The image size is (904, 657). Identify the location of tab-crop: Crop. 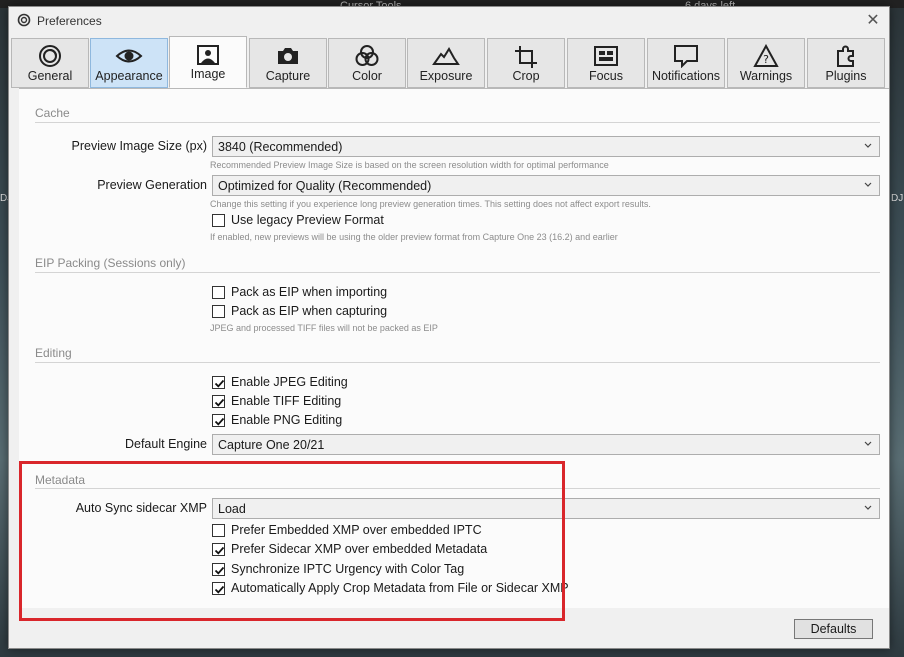
(526, 63).